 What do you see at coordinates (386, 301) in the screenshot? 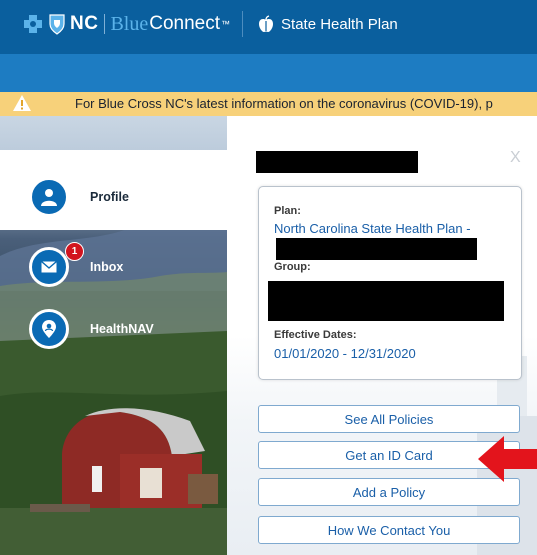
I see `redacted-group-number` at bounding box center [386, 301].